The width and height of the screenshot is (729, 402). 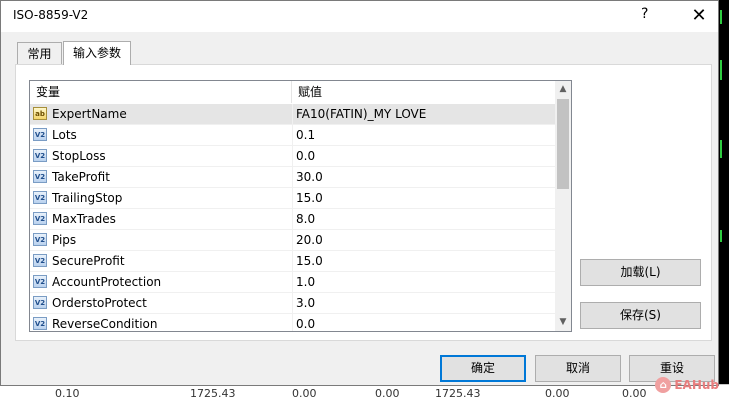 I want to click on eahub-watermark: ⌂ EAHub, so click(x=687, y=385).